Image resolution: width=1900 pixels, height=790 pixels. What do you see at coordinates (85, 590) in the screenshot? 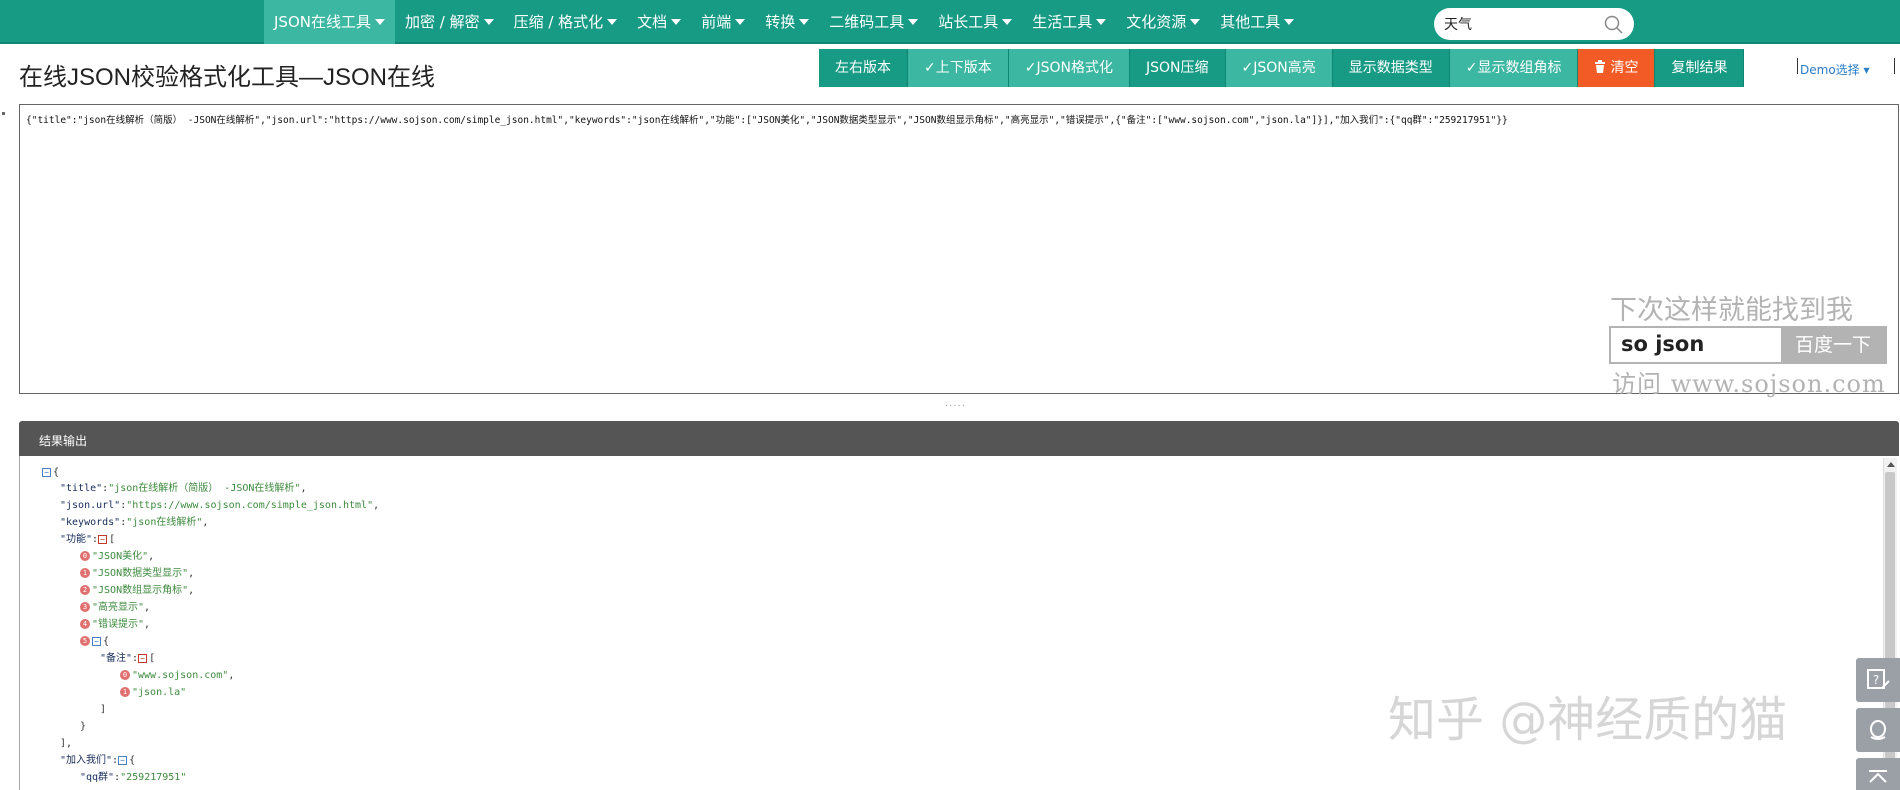
I see `array-index-badge: 2` at bounding box center [85, 590].